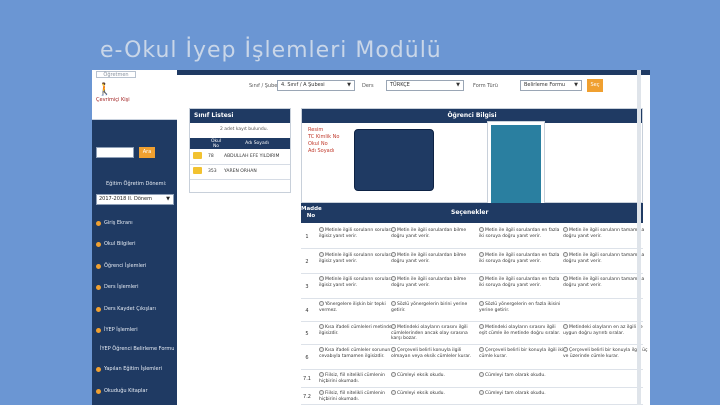 The height and width of the screenshot is (405, 720). What do you see at coordinates (134, 330) in the screenshot?
I see `sidebar-item-iyep: İYEP İşlemleri` at bounding box center [134, 330].